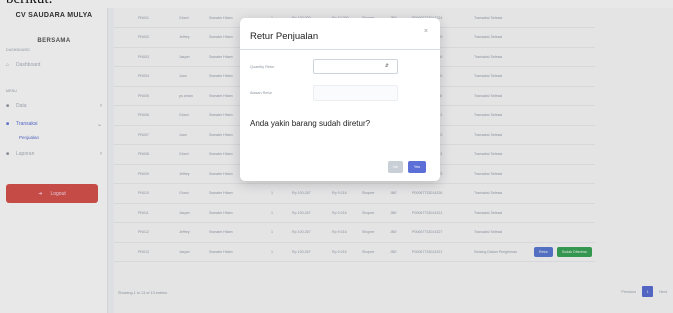 The width and height of the screenshot is (673, 313). I want to click on quantity-stepper: ⇵, so click(355, 66).